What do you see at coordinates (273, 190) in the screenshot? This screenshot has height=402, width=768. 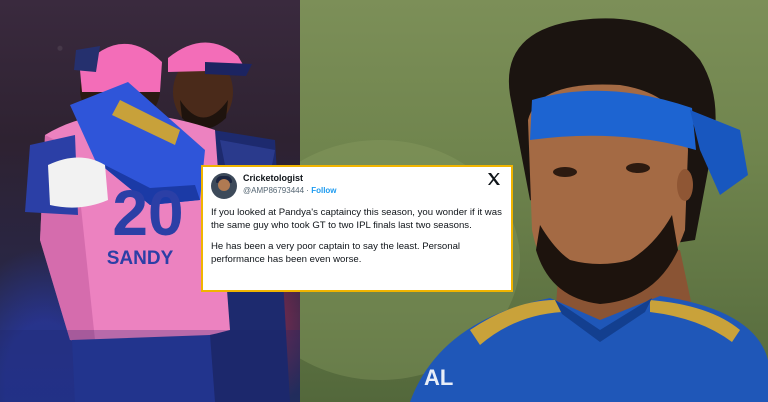 I see `tweet-author-handle: @AMP86793444` at bounding box center [273, 190].